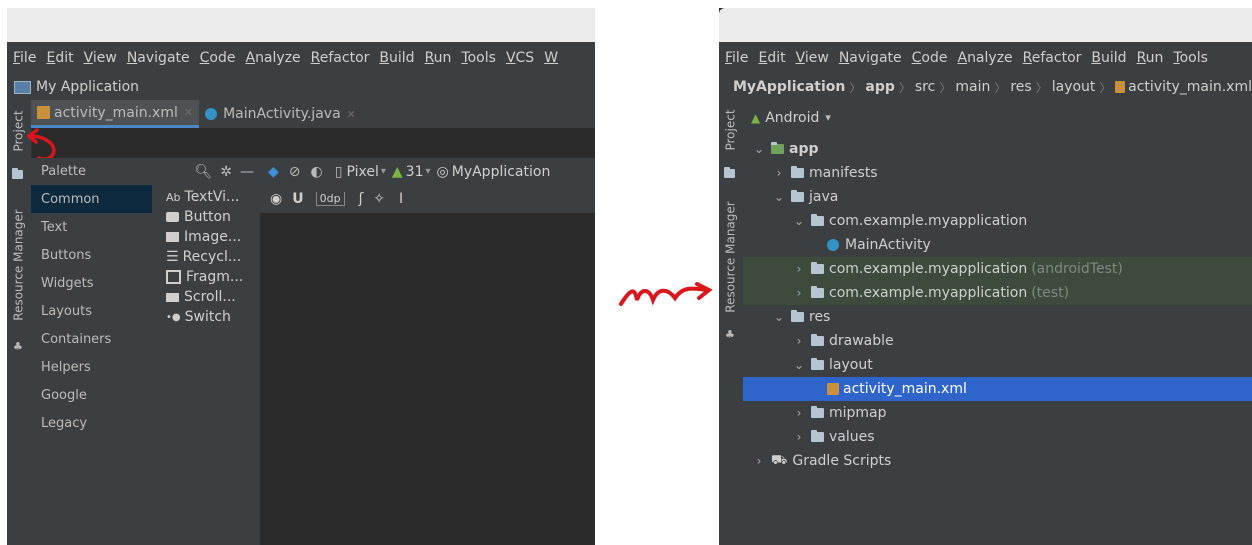 This screenshot has height=545, width=1252. What do you see at coordinates (501, 172) in the screenshot?
I see `app-theme-selector: MyApplication` at bounding box center [501, 172].